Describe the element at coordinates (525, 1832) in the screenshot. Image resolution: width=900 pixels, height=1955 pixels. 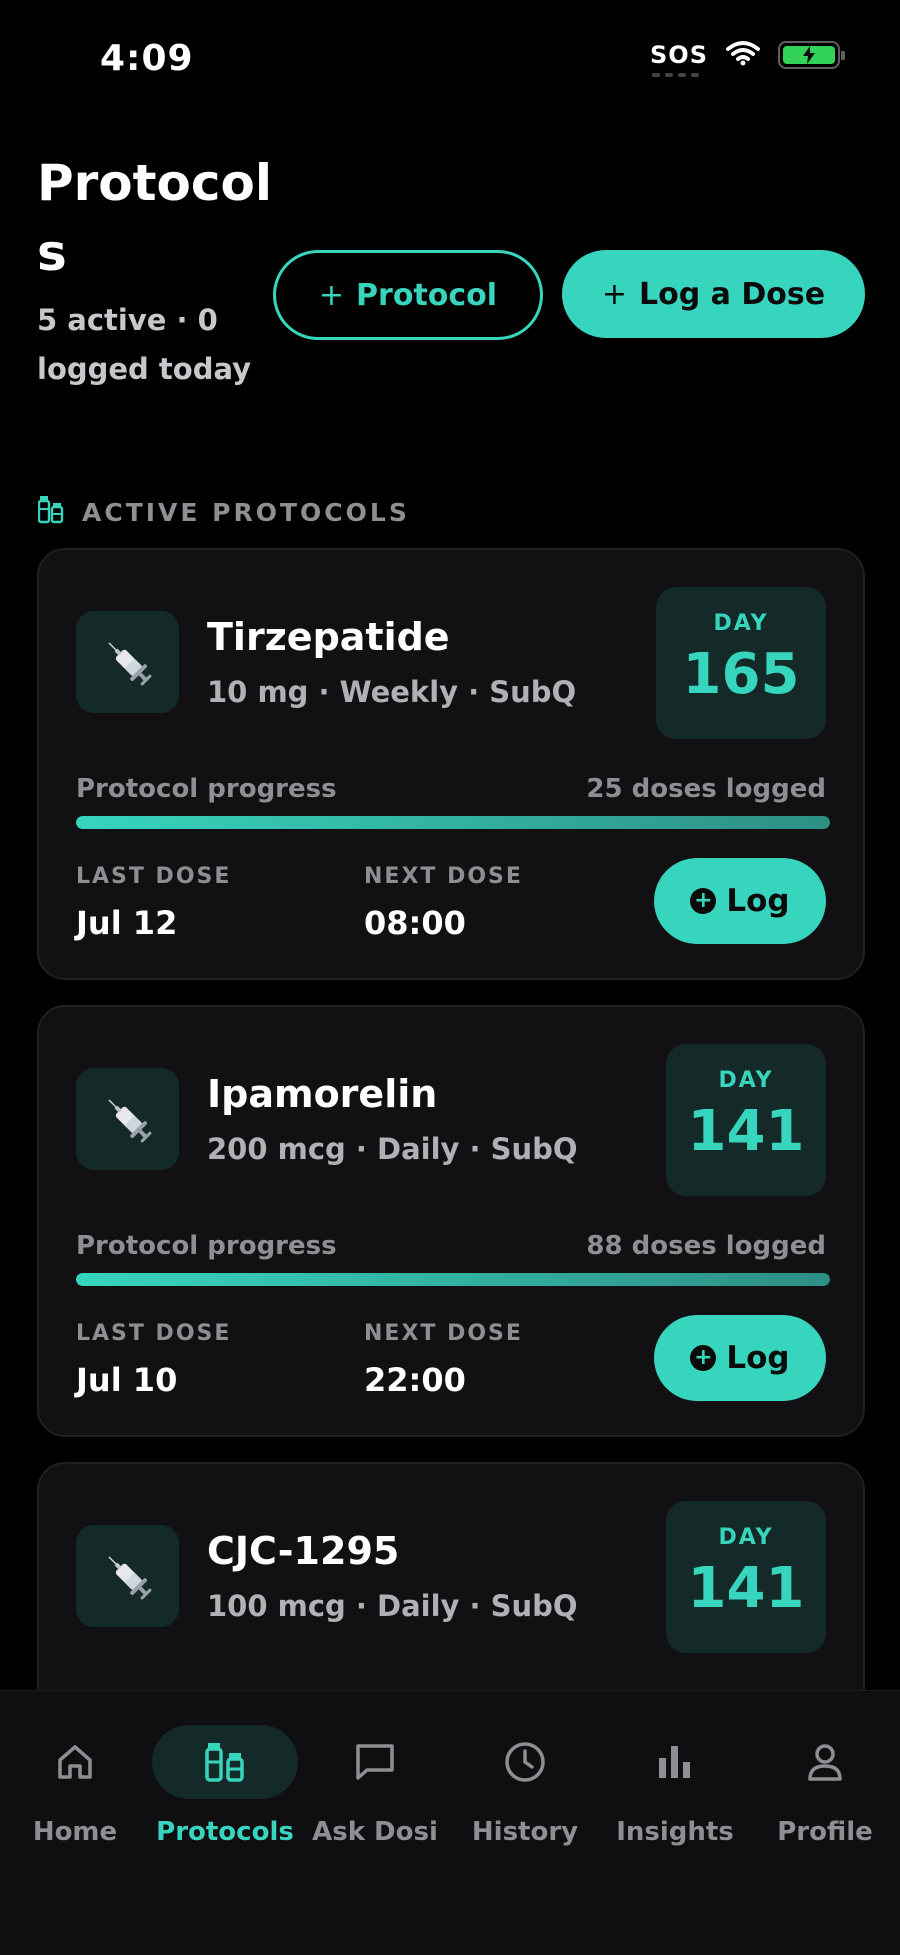
I see `nav-label: History` at that location.